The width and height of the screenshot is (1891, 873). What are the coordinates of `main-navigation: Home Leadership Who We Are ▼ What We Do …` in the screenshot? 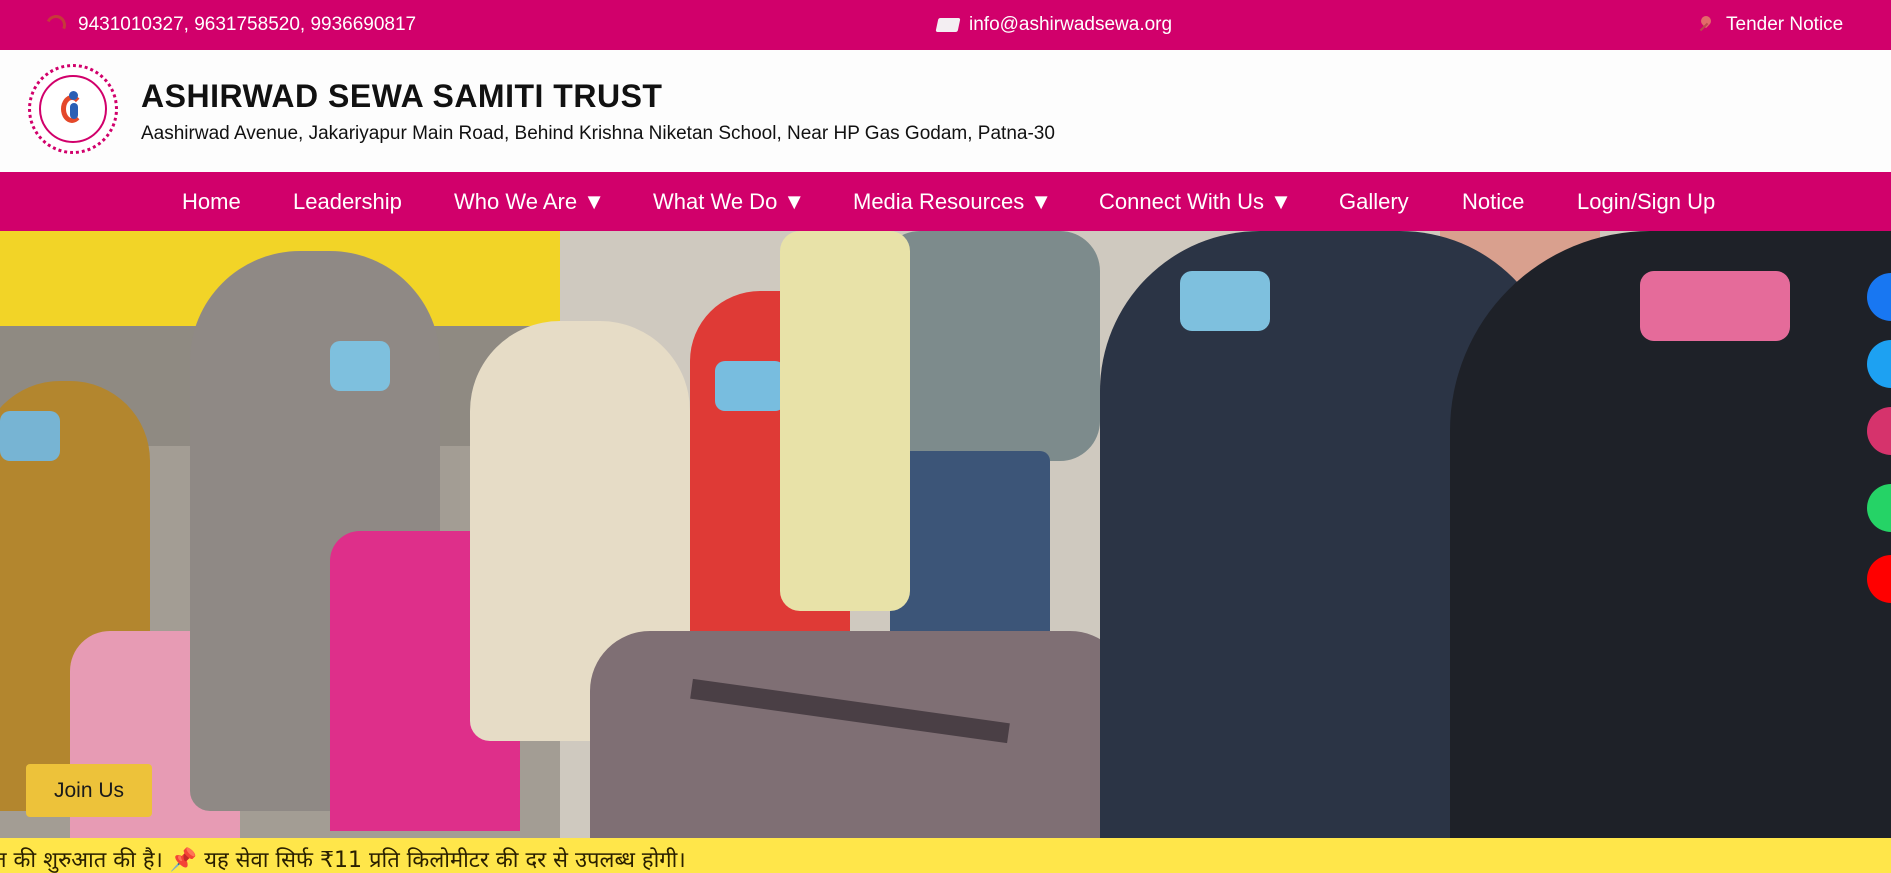 It's located at (945, 201).